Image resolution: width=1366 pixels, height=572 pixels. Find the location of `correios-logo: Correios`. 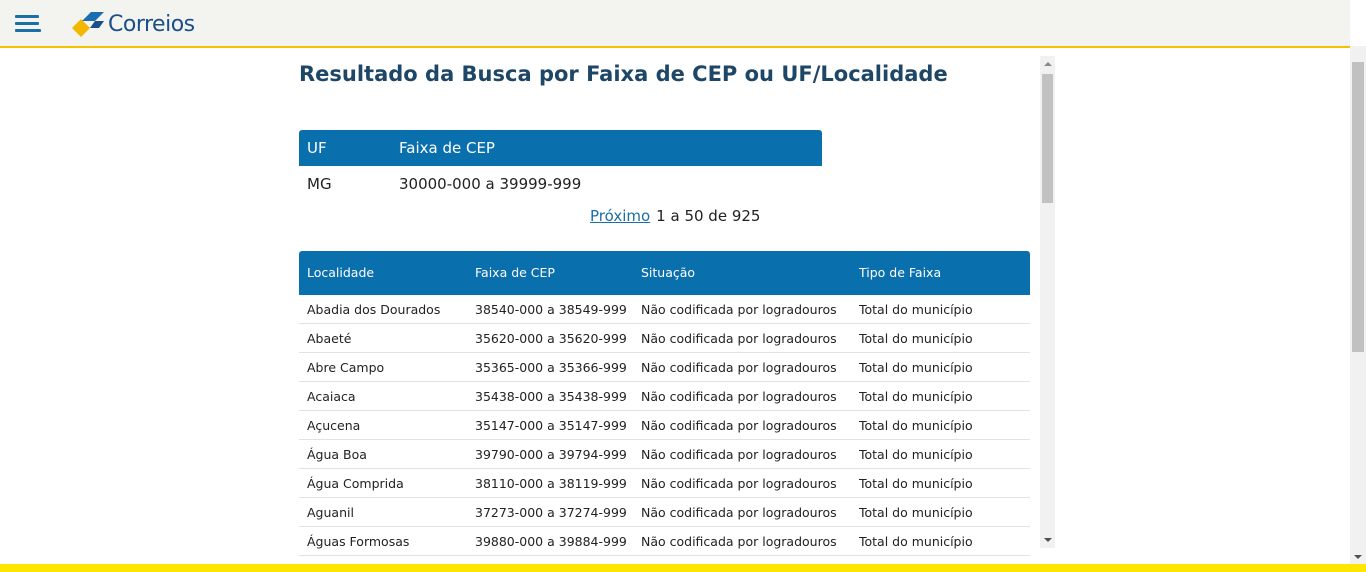

correios-logo: Correios is located at coordinates (132, 24).